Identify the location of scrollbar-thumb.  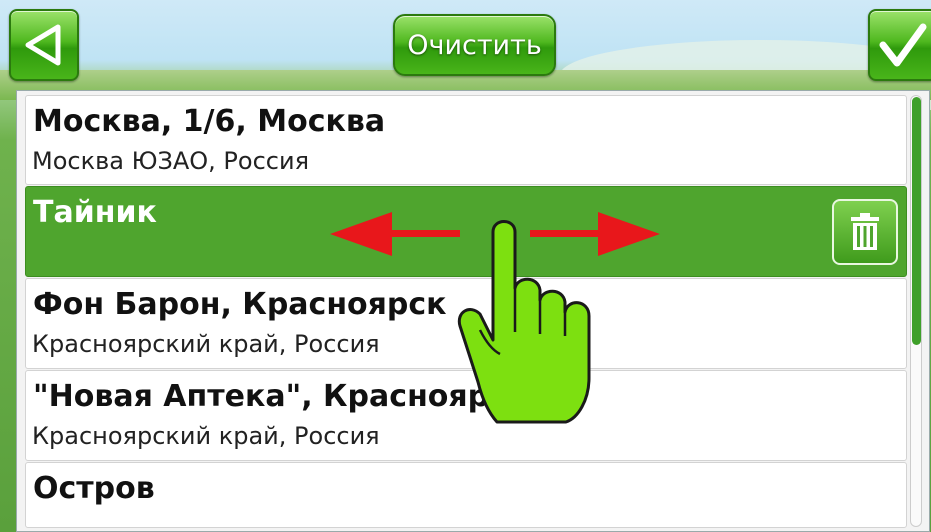
(916, 221).